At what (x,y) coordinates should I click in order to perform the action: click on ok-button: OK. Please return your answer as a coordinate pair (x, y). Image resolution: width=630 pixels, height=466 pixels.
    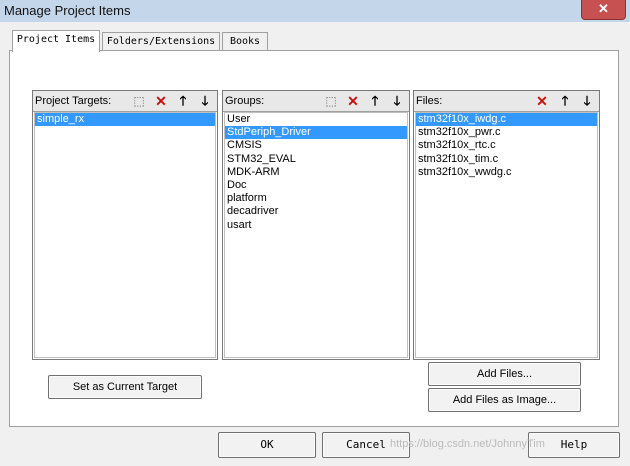
    Looking at the image, I should click on (267, 445).